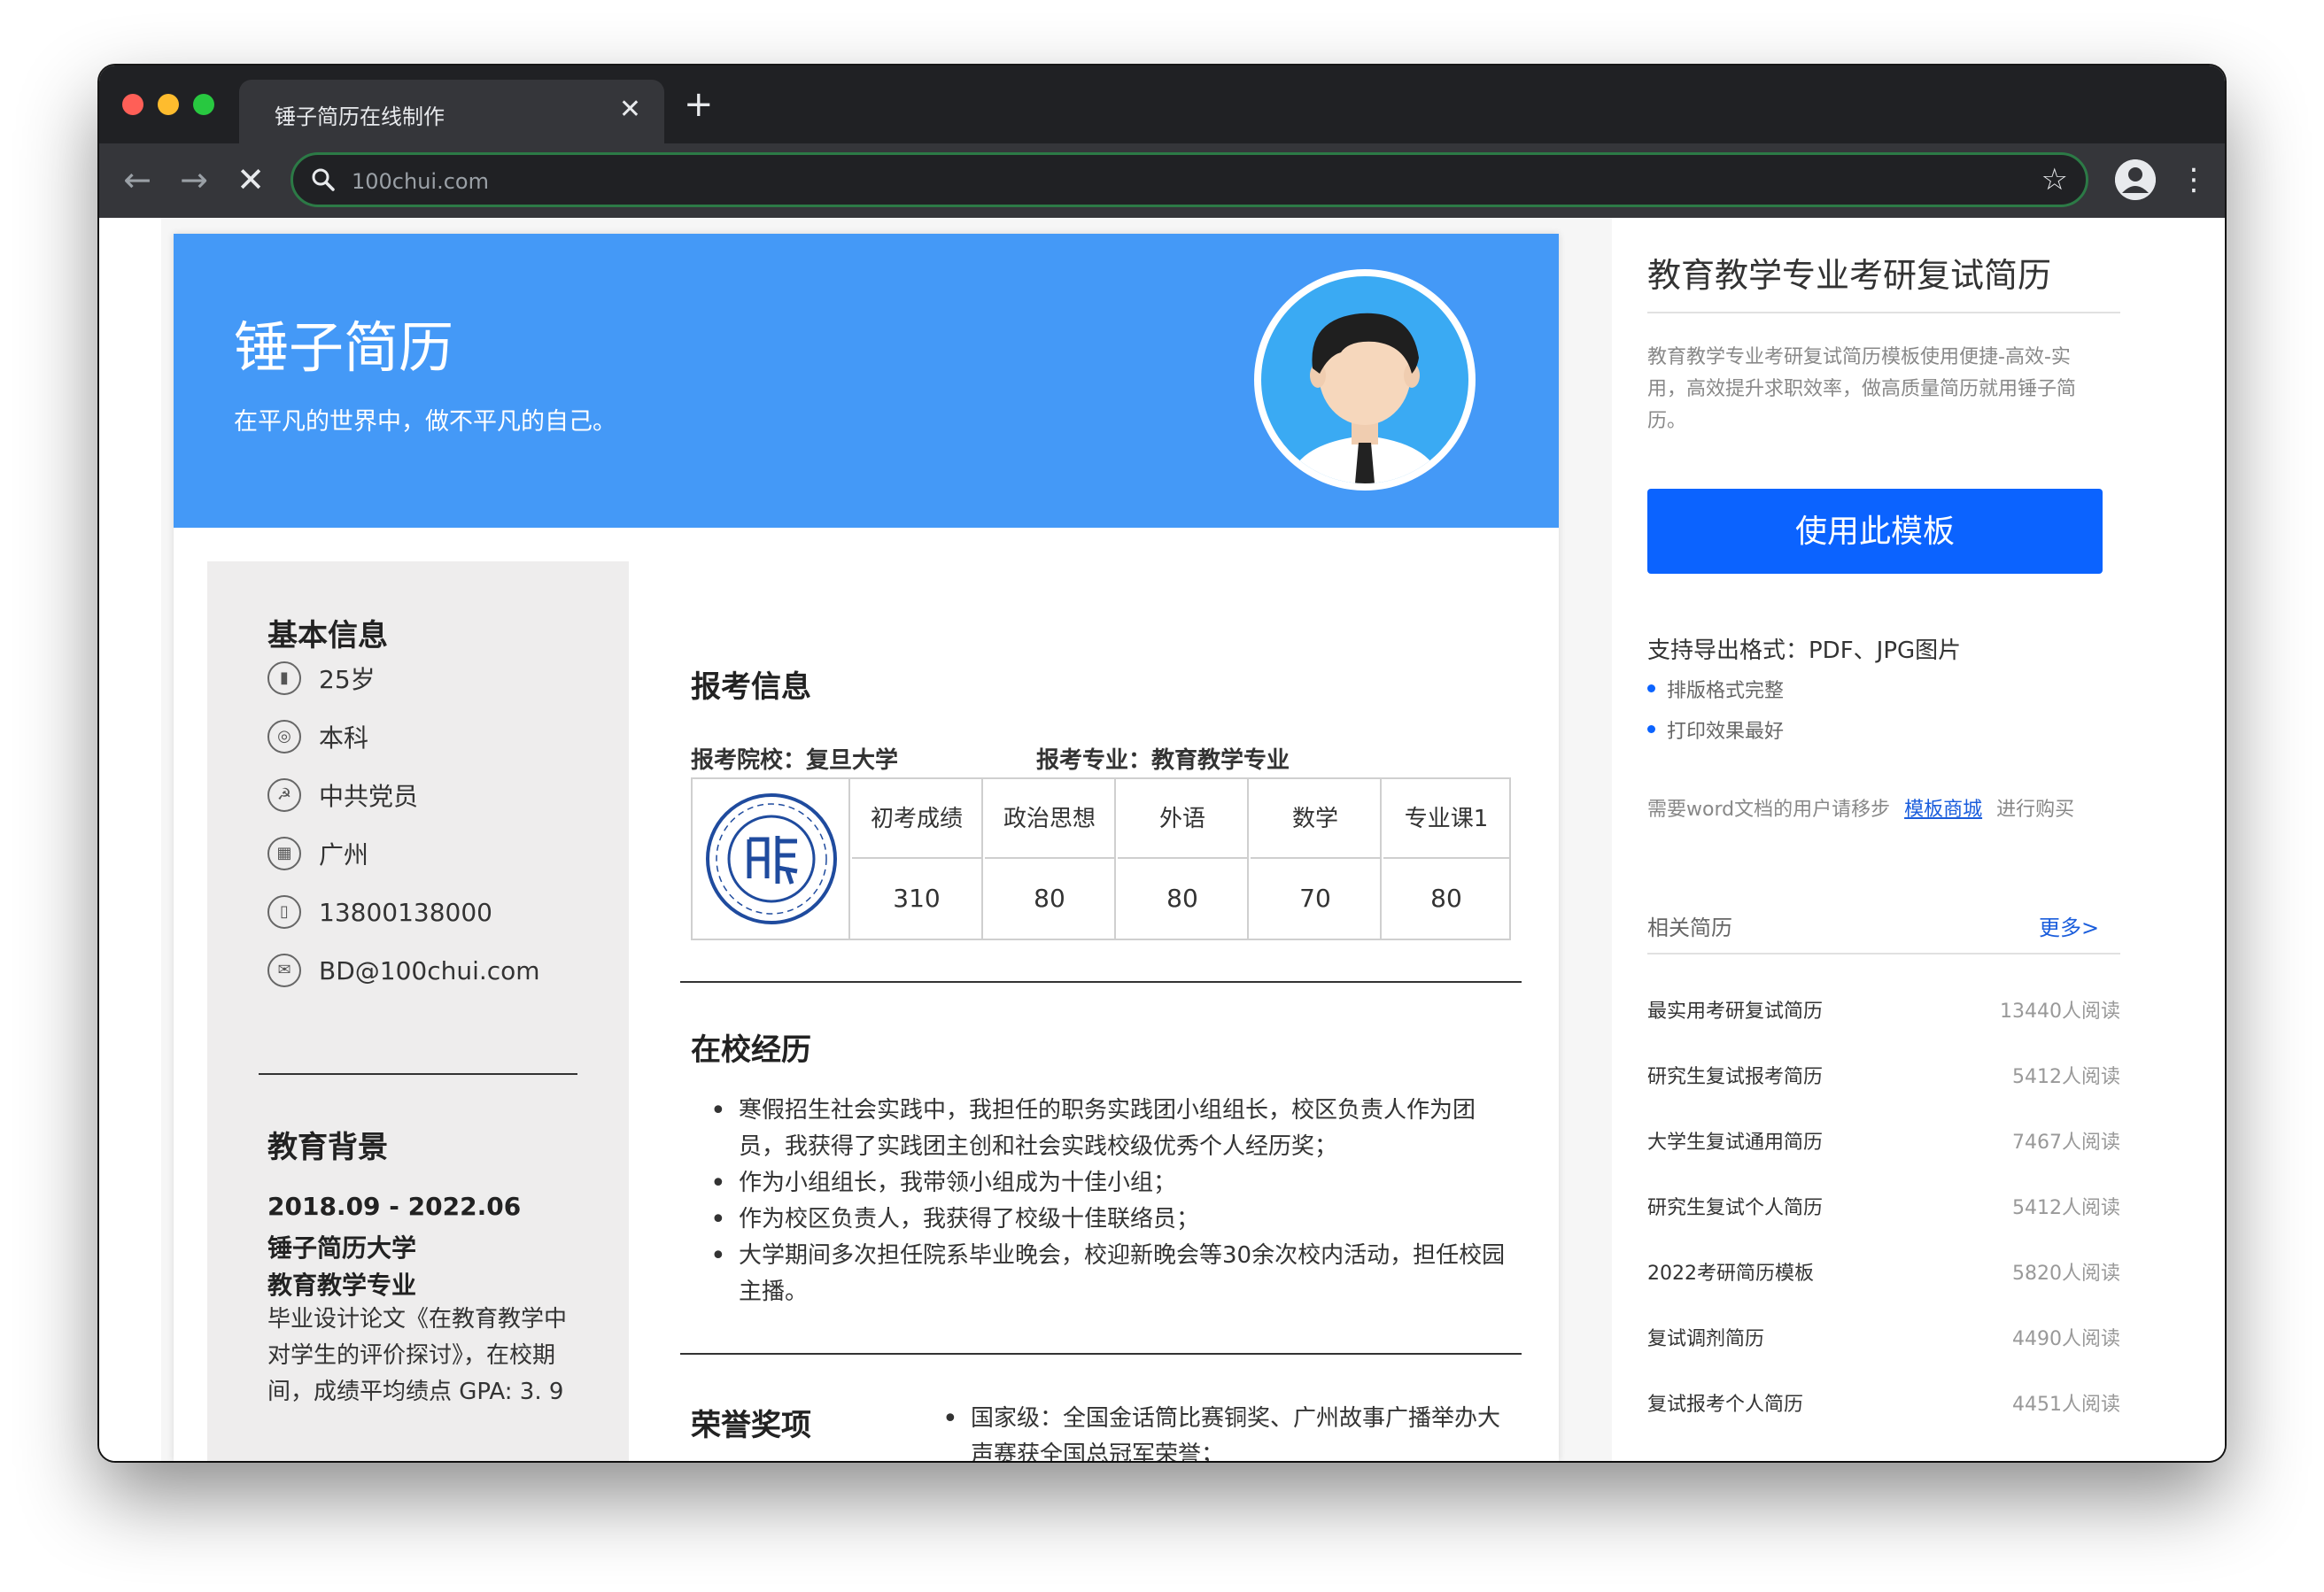  What do you see at coordinates (137, 180) in the screenshot?
I see `back-arrow-icon: ←` at bounding box center [137, 180].